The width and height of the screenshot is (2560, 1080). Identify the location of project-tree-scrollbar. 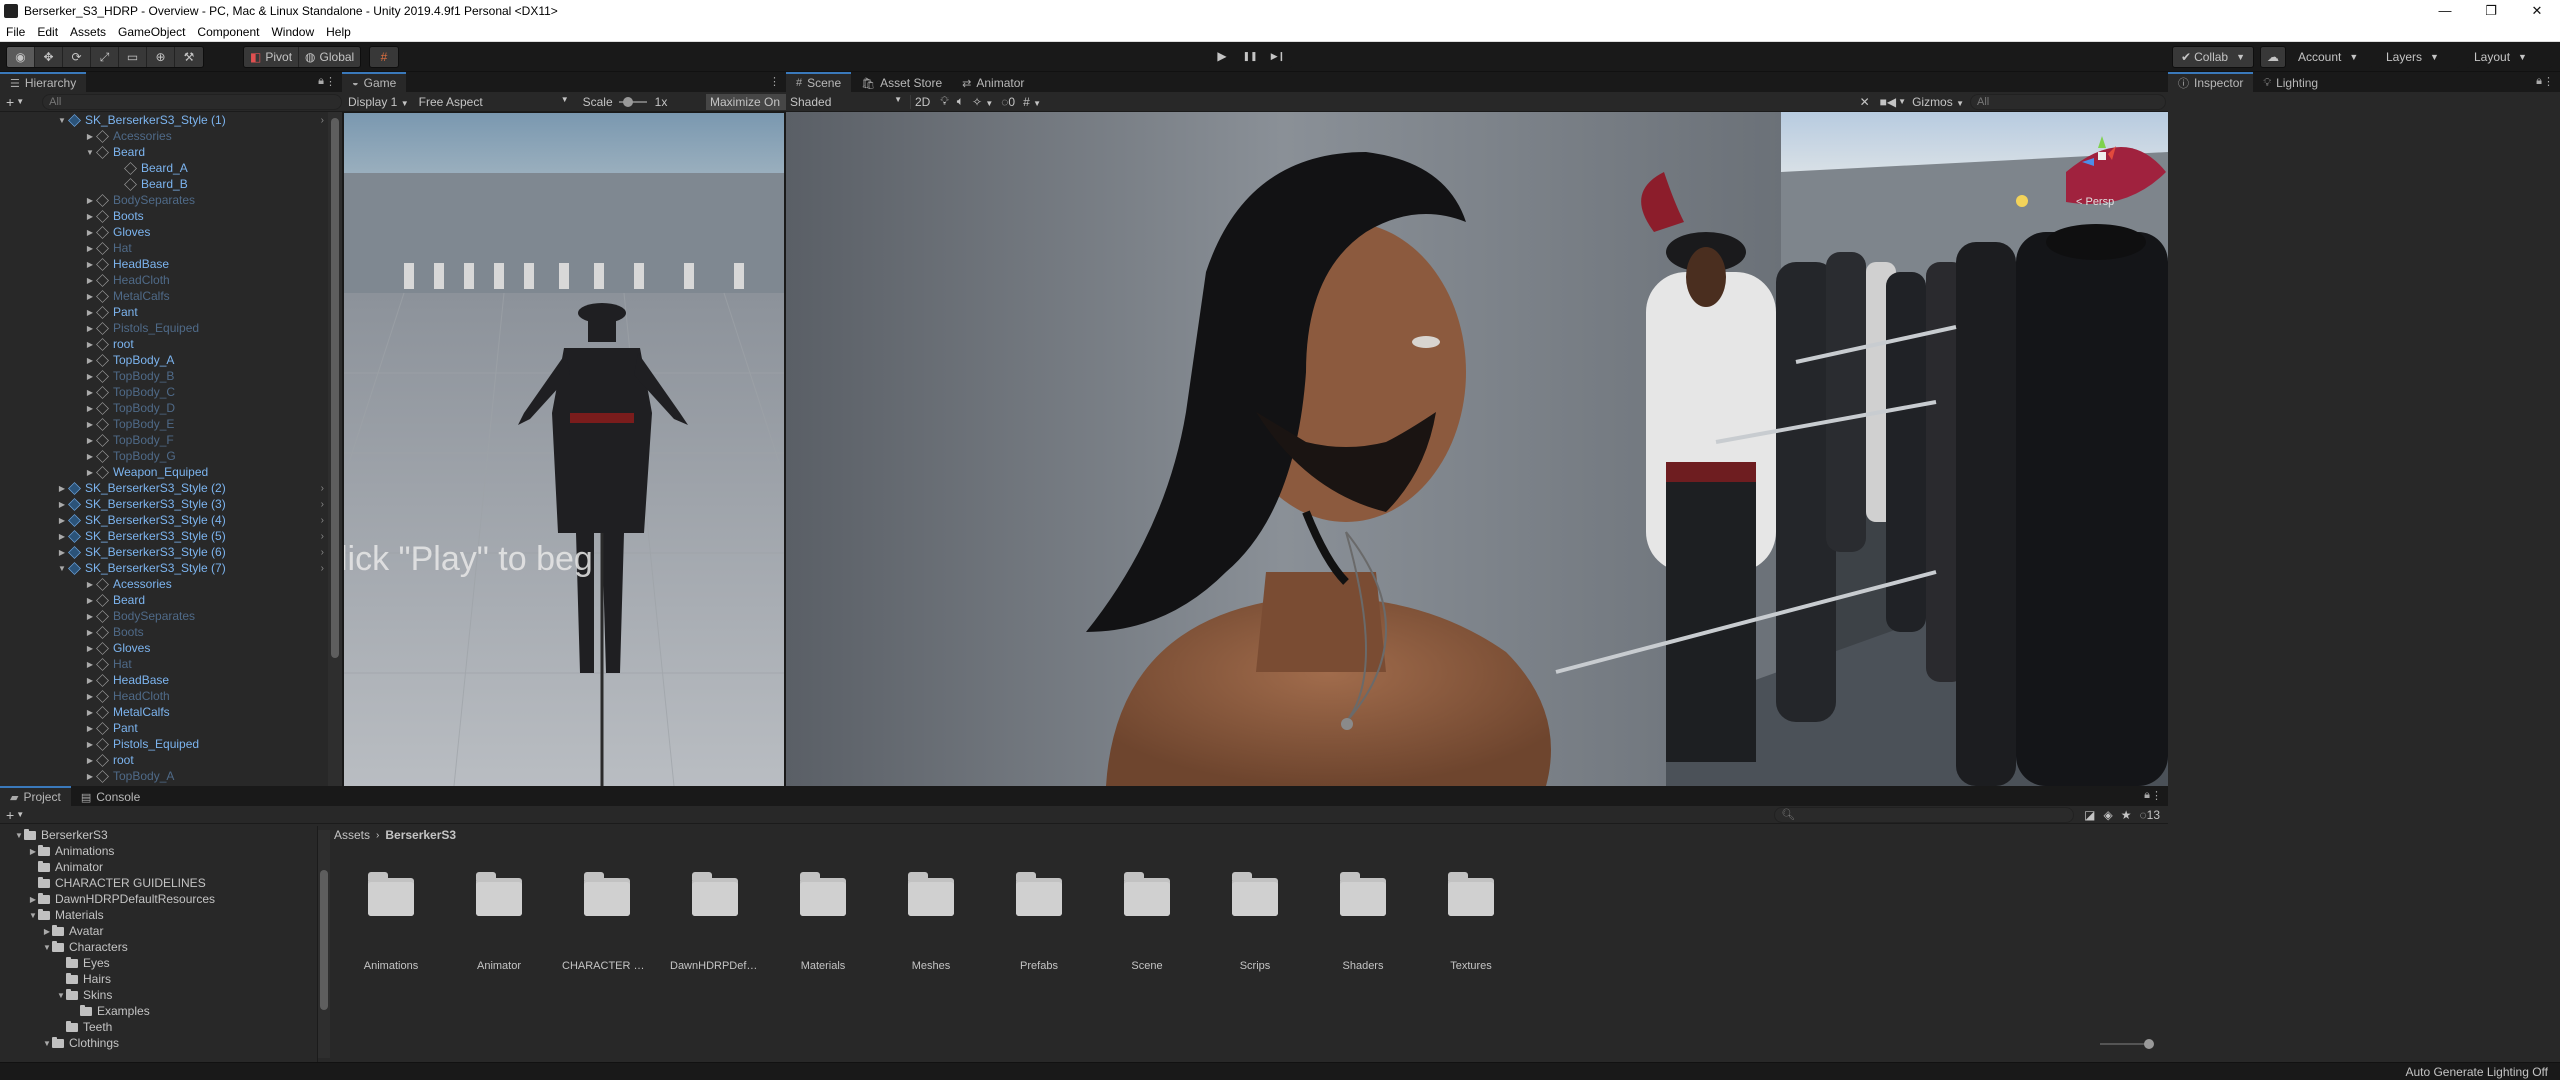
(324, 944).